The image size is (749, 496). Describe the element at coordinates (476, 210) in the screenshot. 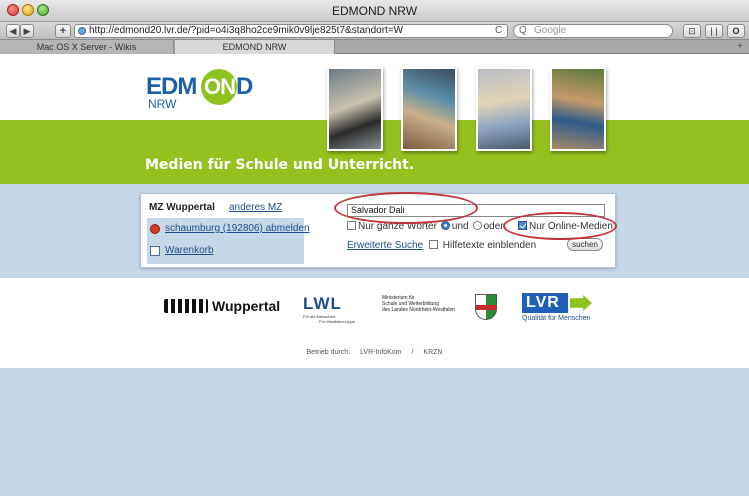

I see `media-search-input: Salvador Dali` at that location.